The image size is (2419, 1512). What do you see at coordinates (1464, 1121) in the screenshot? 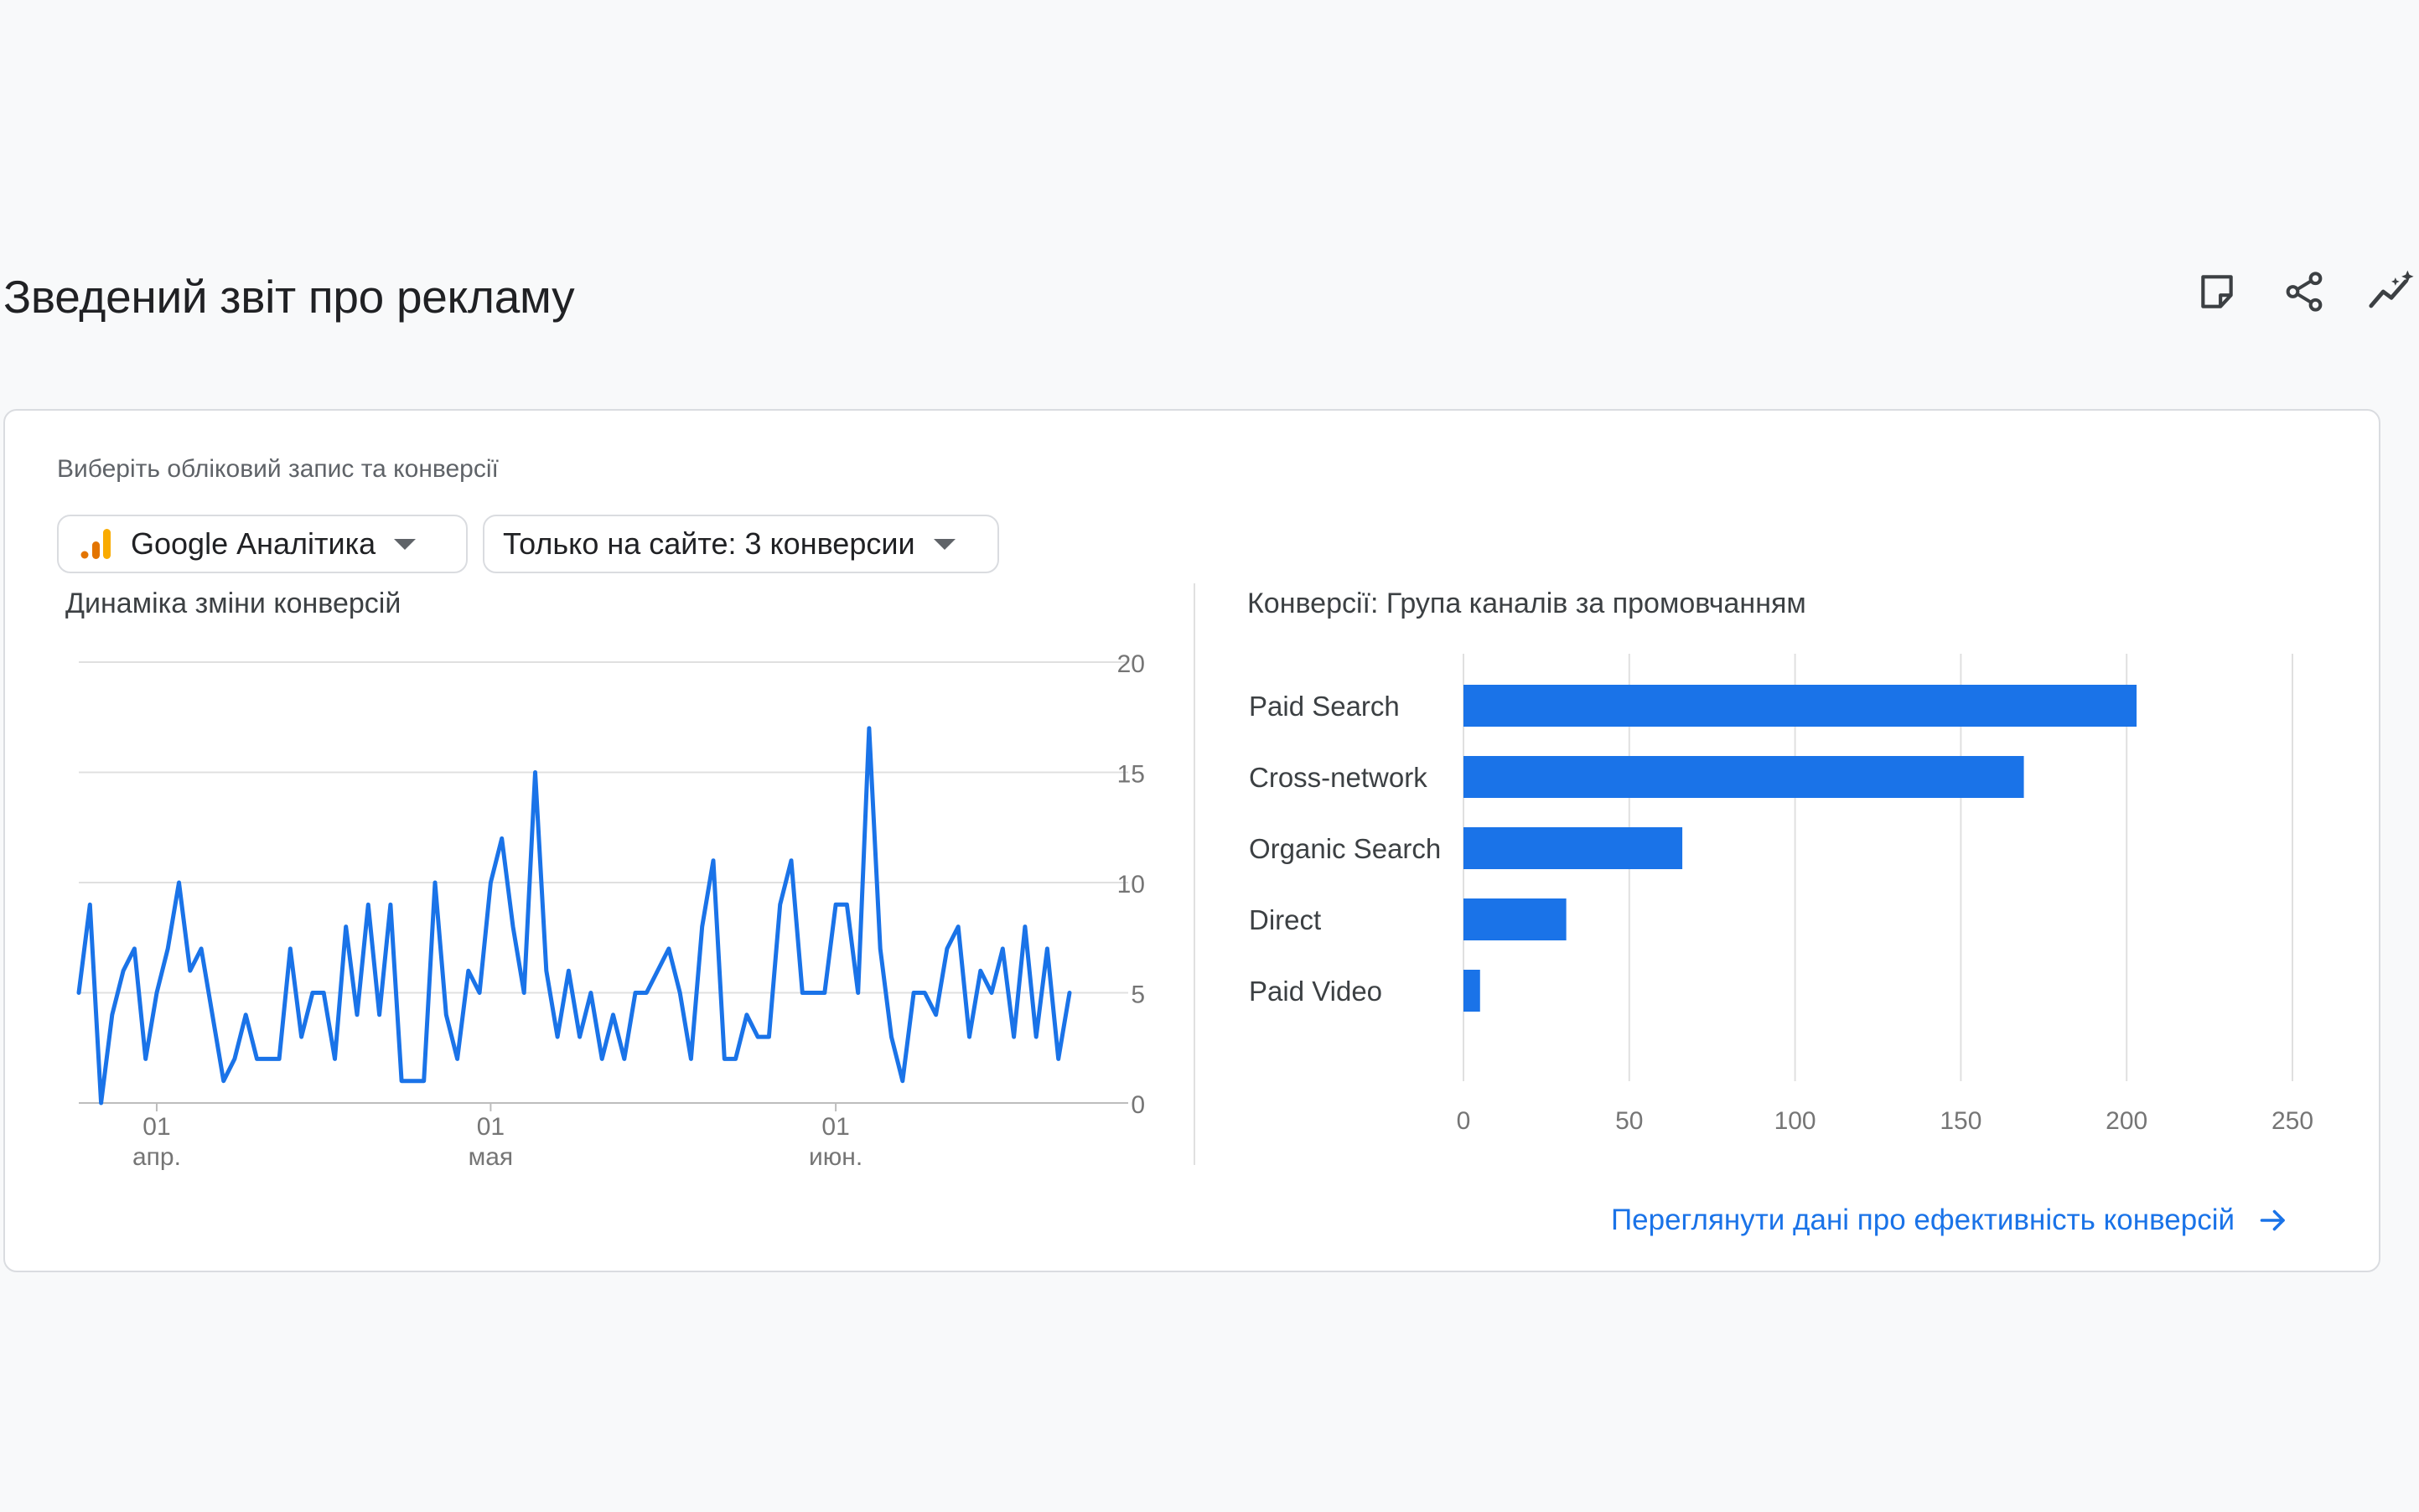
I see `x-tick-label: 0` at bounding box center [1464, 1121].